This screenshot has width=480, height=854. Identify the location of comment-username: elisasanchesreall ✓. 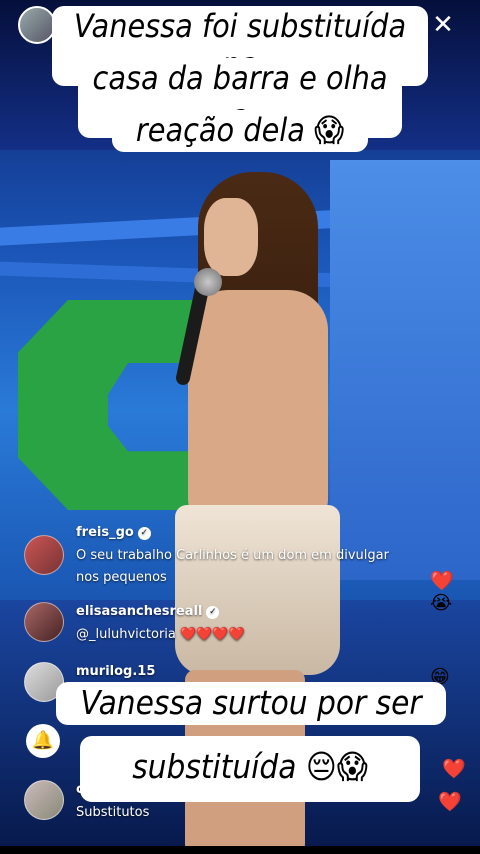
(148, 611).